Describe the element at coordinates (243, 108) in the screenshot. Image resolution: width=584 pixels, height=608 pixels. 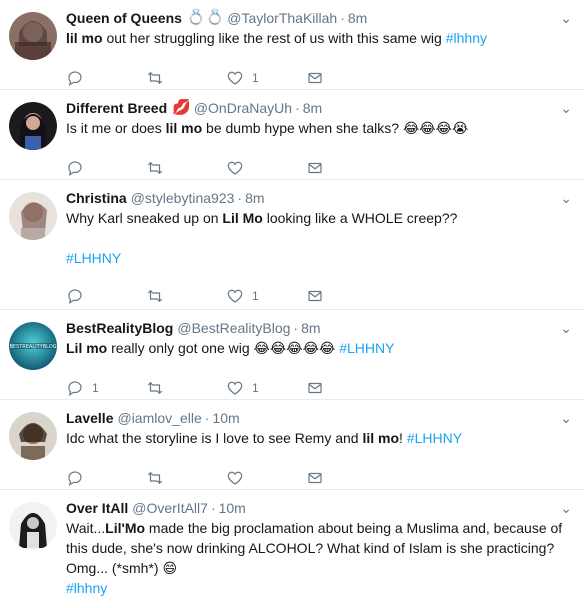
I see `handle: @OnDraNayUh` at that location.